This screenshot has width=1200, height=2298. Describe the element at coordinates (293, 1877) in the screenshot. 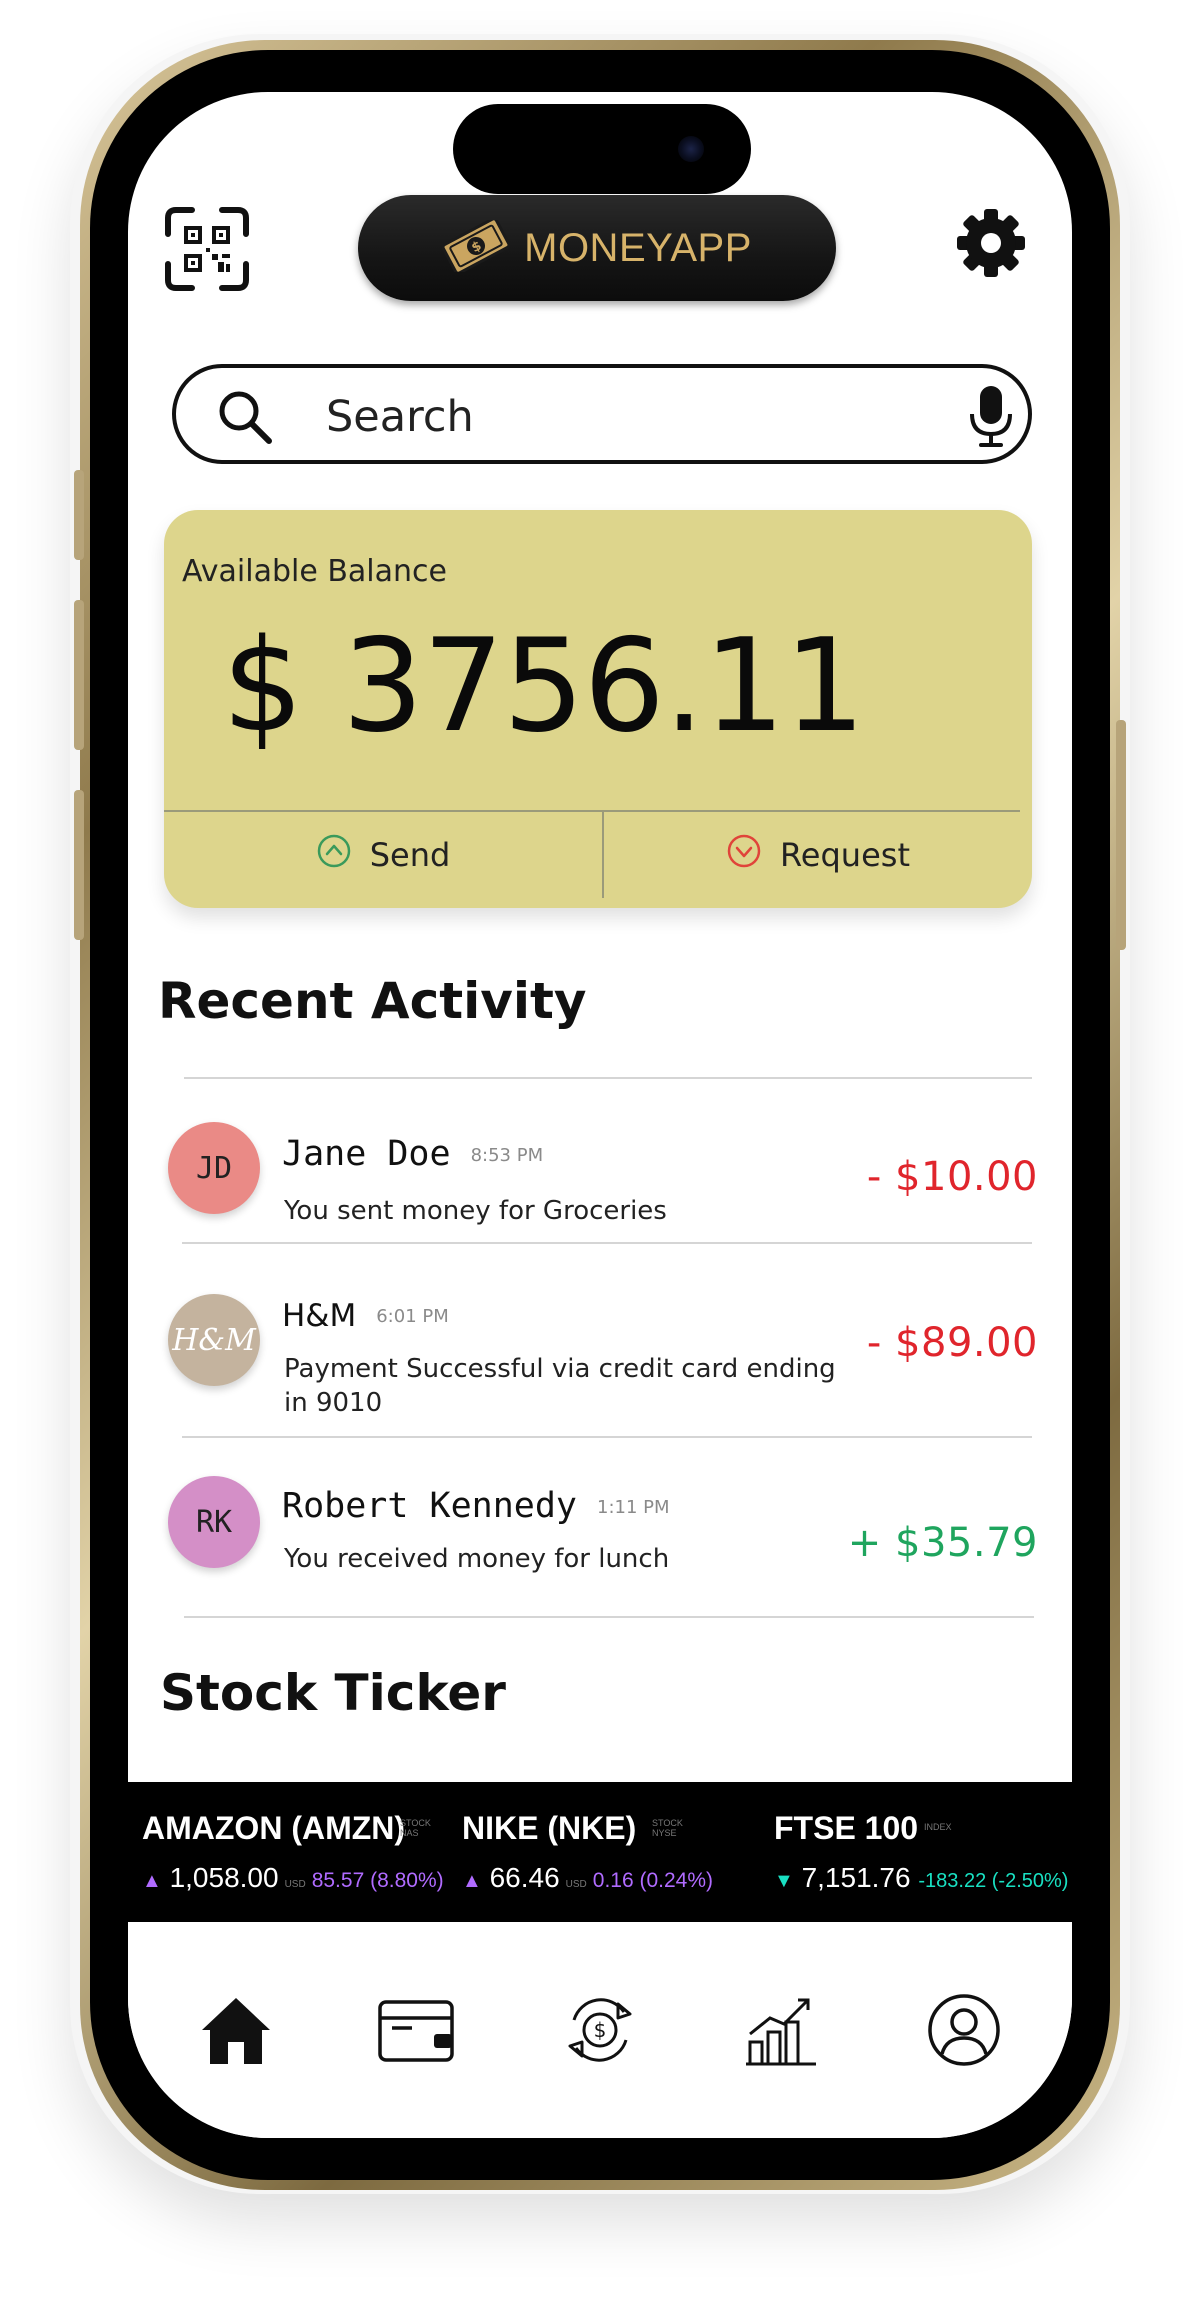

I see `ticker-price-line: ▲ 1,058.00 USD 85.57 (8.80%)` at that location.